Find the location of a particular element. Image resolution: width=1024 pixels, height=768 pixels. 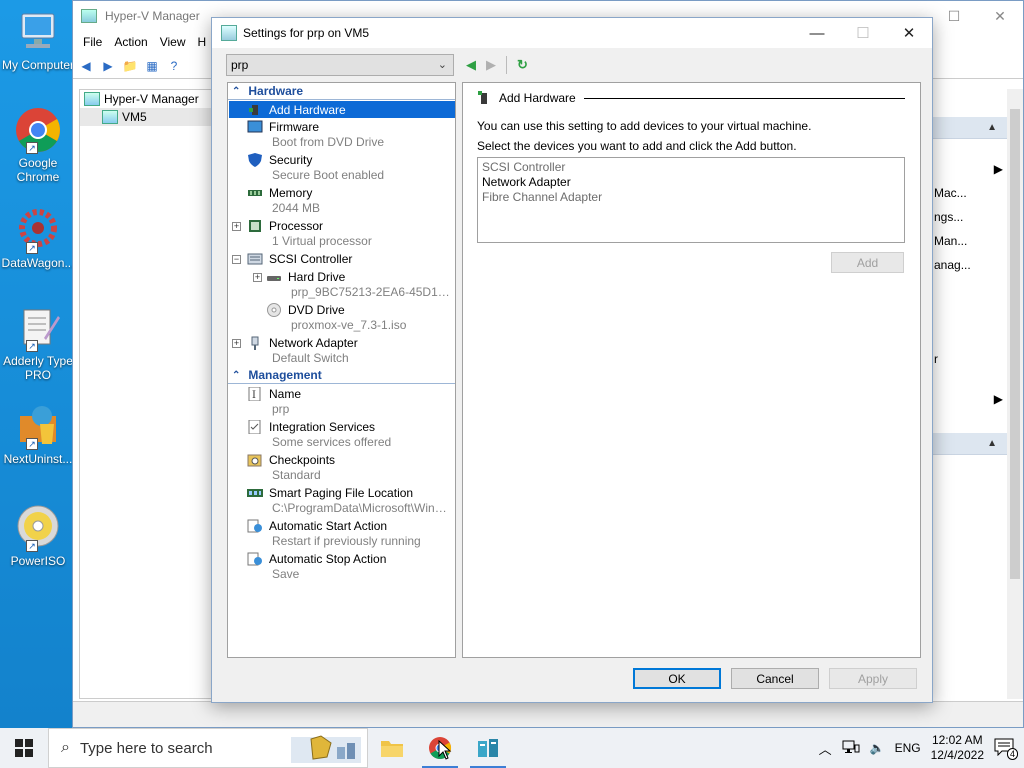

memory-icon is located at coordinates (255, 193).